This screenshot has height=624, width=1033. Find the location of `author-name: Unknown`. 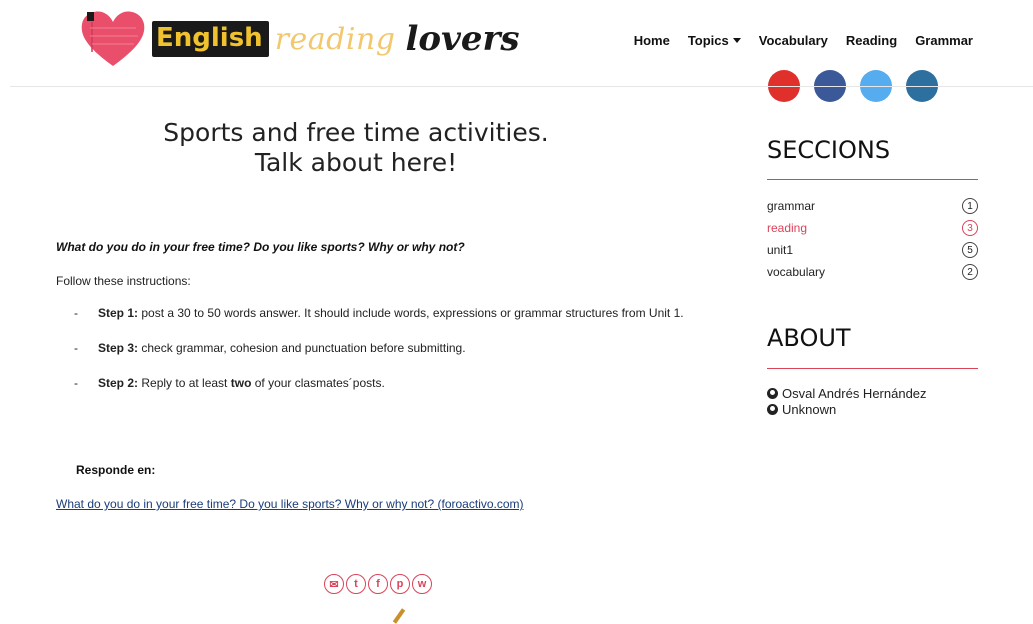

author-name: Unknown is located at coordinates (809, 409).